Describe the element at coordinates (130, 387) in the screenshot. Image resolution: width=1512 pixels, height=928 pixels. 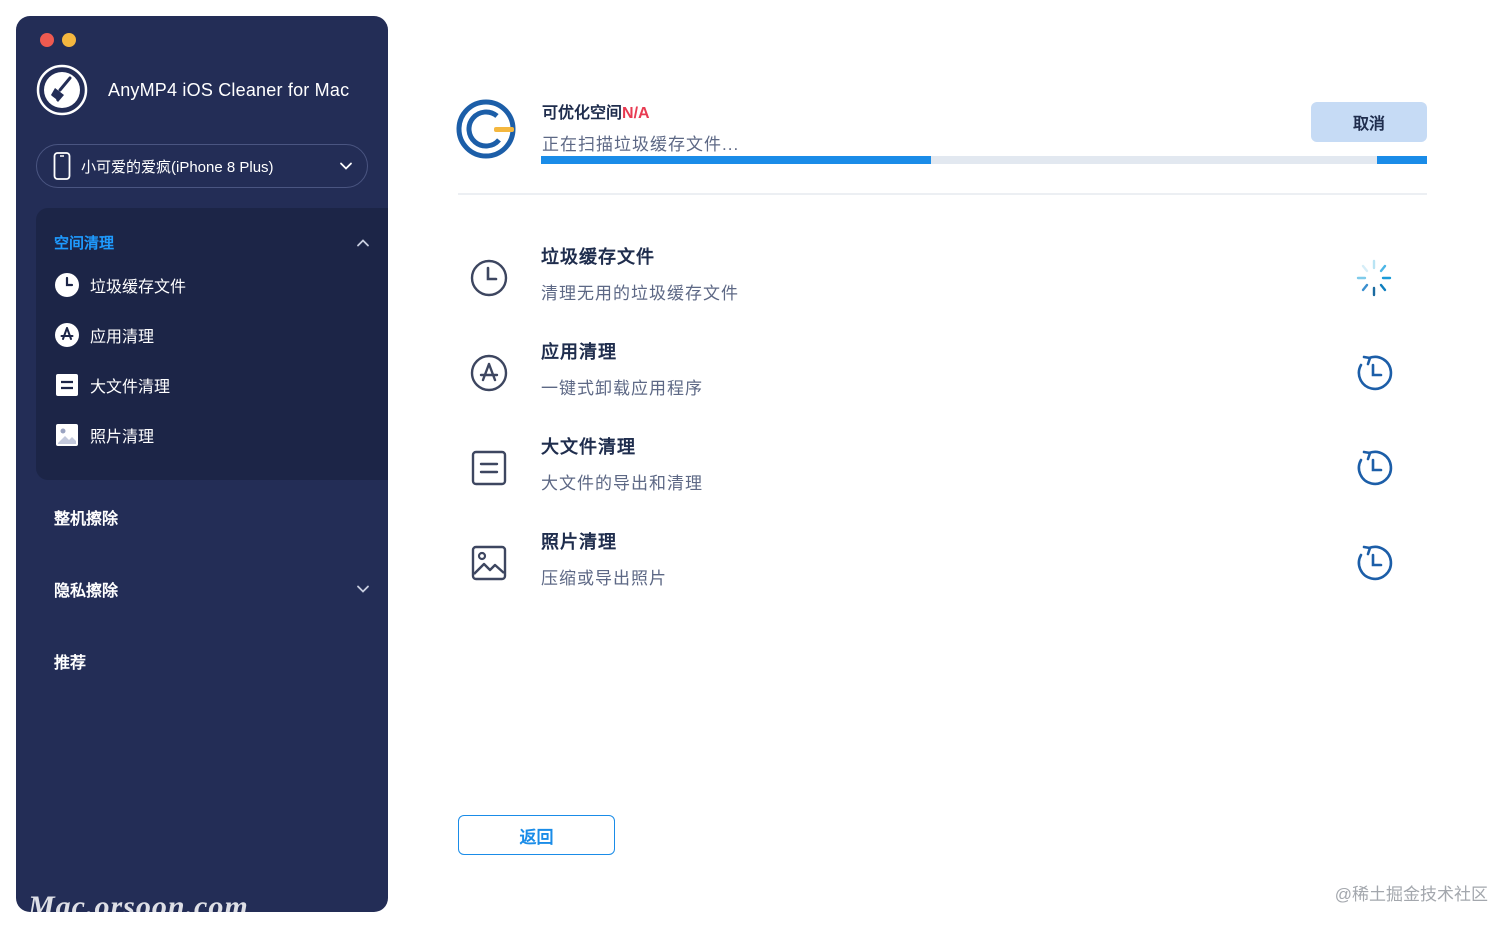
I see `sidebar-item-label: 大文件清理` at that location.